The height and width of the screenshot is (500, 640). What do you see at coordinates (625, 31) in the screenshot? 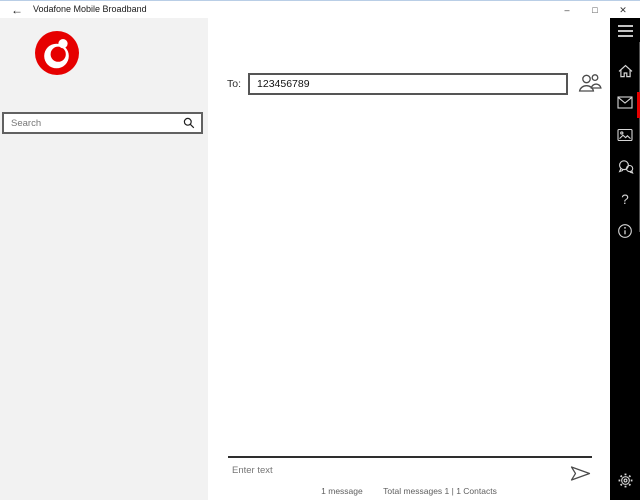
I see `menu-button` at bounding box center [625, 31].